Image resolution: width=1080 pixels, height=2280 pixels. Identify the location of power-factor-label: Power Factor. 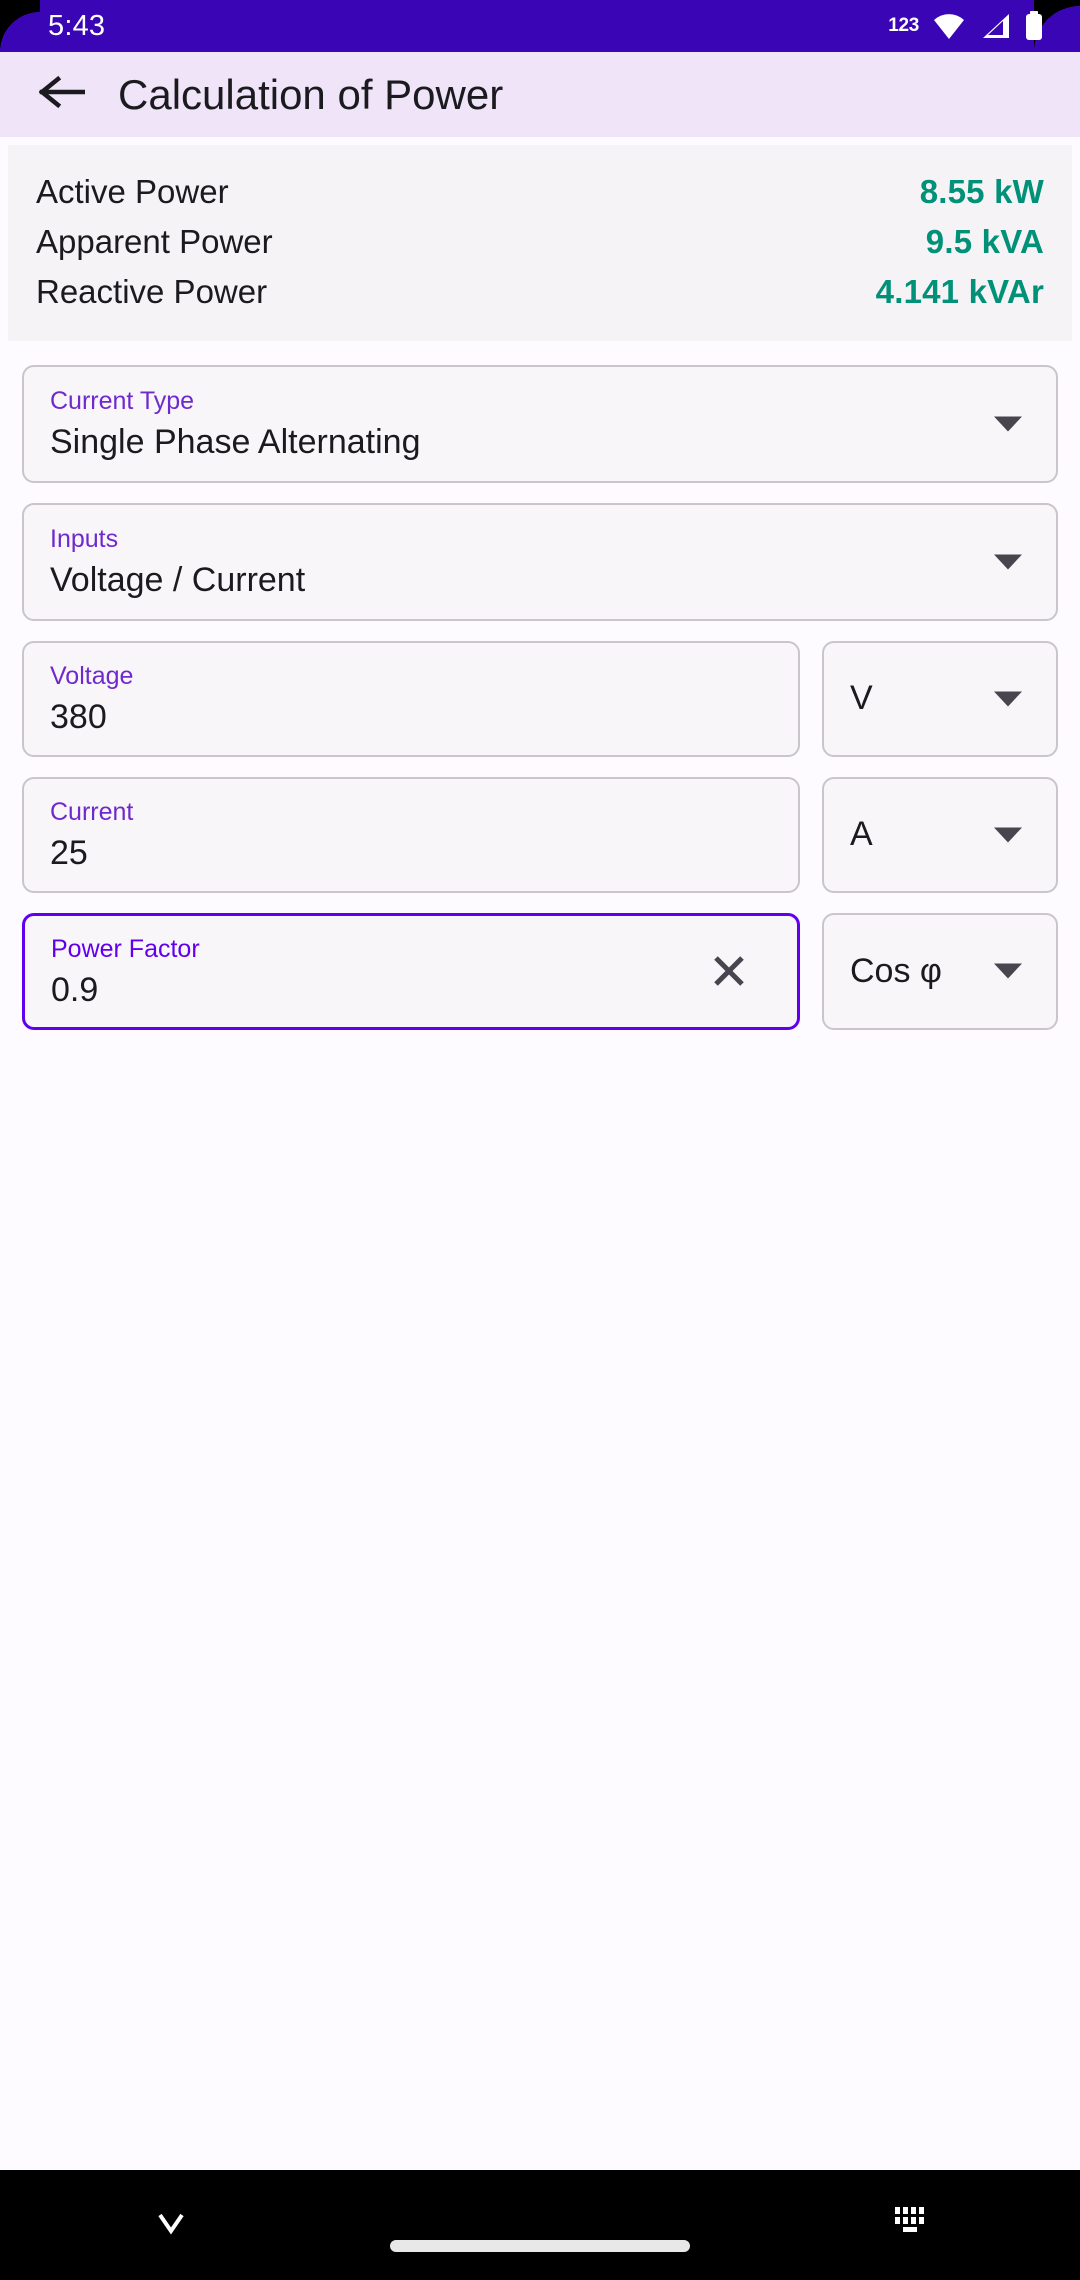
(125, 948).